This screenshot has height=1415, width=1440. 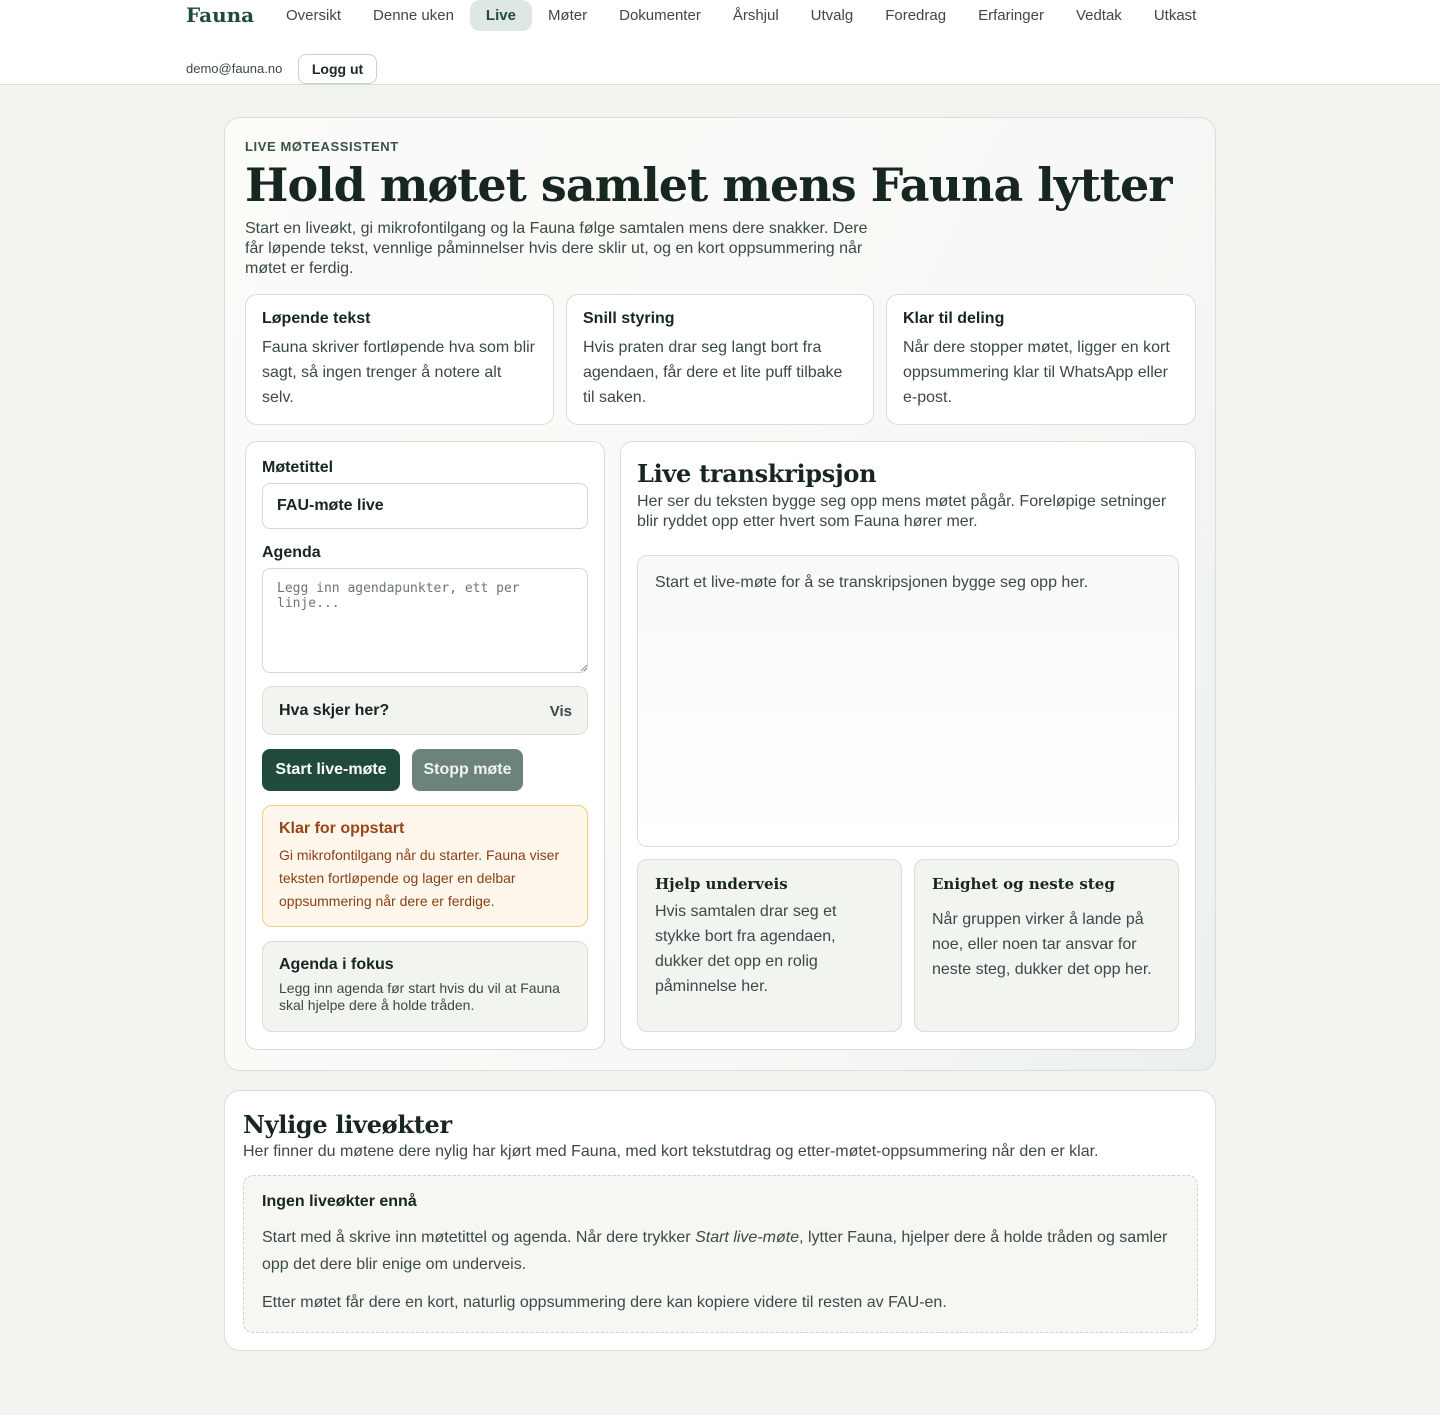 I want to click on transcript-title: Live transkripsjon, so click(x=757, y=473).